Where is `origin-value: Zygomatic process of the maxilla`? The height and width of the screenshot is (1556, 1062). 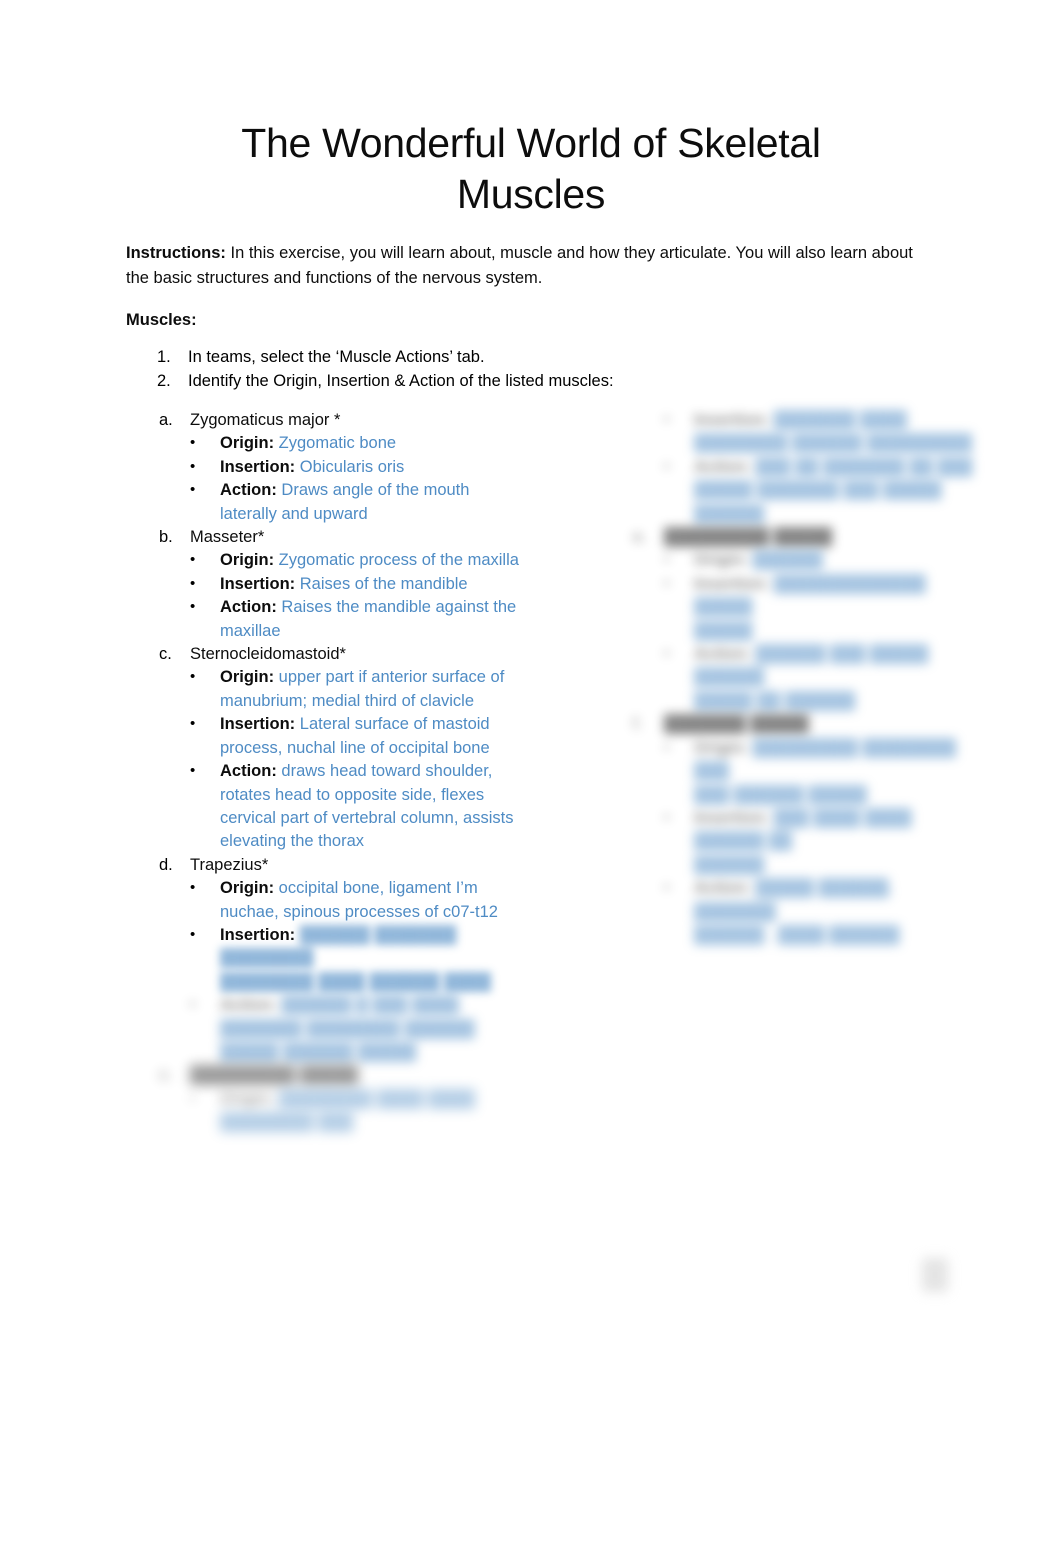
origin-value: Zygomatic process of the maxilla is located at coordinates (398, 560).